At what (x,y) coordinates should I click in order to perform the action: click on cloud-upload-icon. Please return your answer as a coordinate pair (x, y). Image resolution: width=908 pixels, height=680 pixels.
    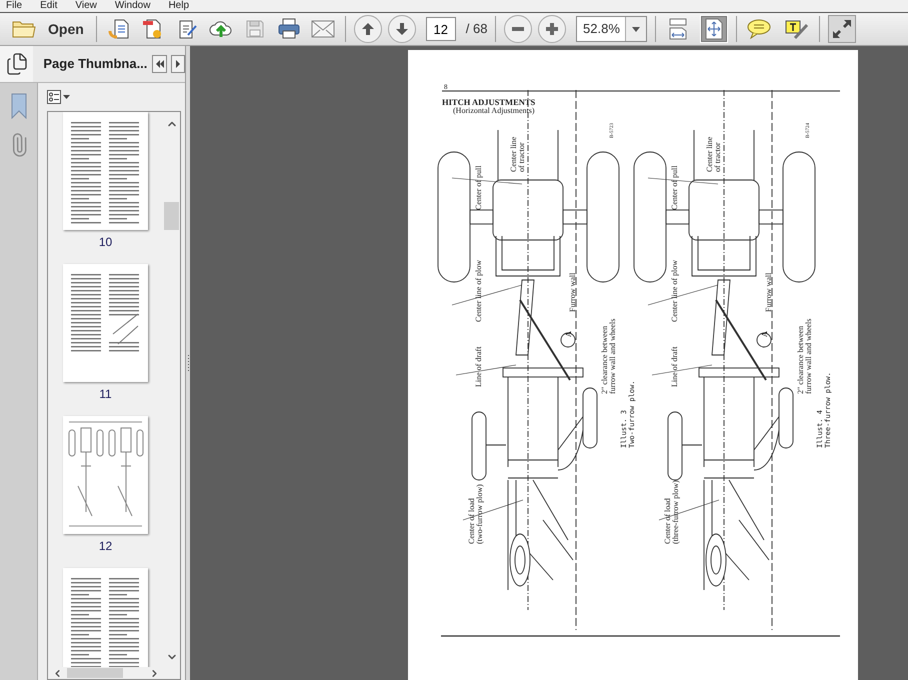
    Looking at the image, I should click on (220, 29).